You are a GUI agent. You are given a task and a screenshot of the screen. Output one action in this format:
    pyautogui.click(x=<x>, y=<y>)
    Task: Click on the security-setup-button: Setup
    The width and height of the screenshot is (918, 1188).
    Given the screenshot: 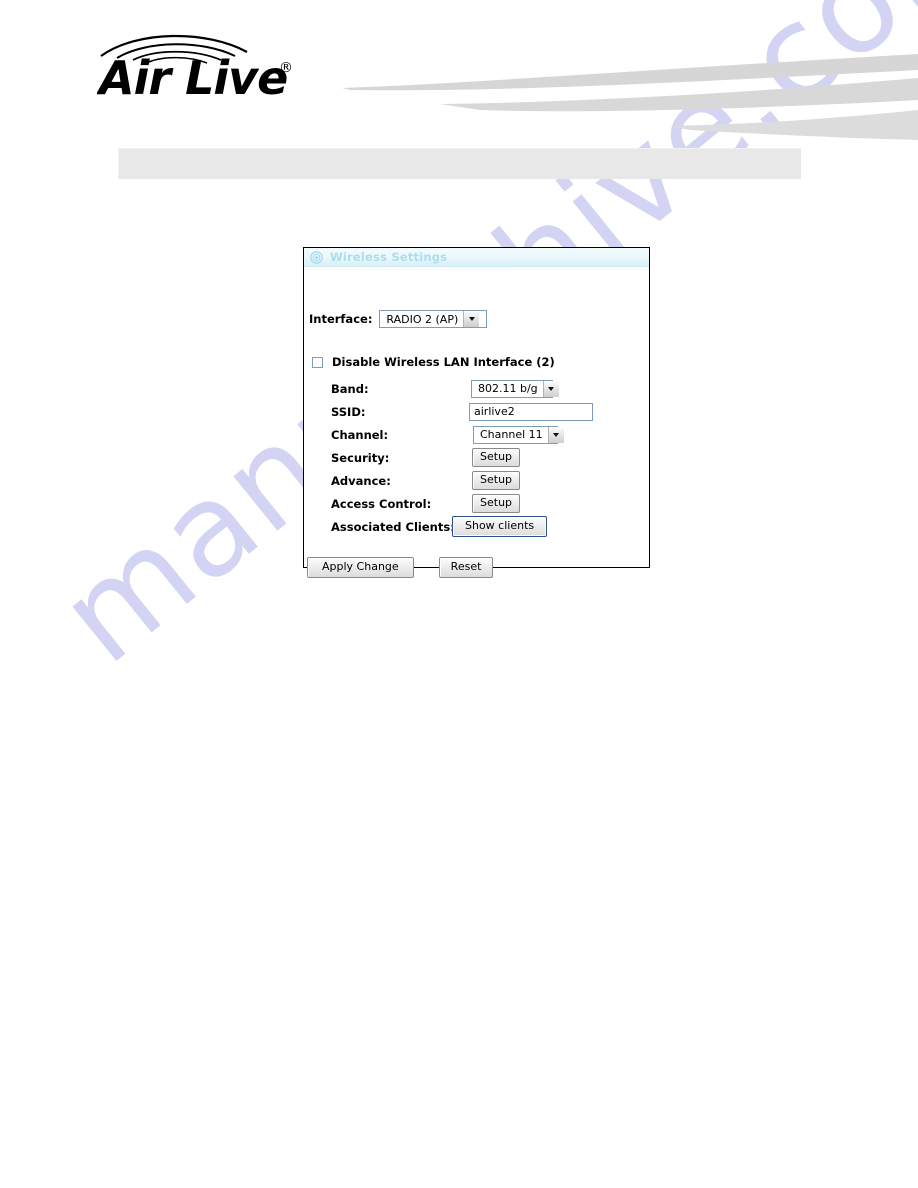 What is the action you would take?
    pyautogui.click(x=496, y=457)
    